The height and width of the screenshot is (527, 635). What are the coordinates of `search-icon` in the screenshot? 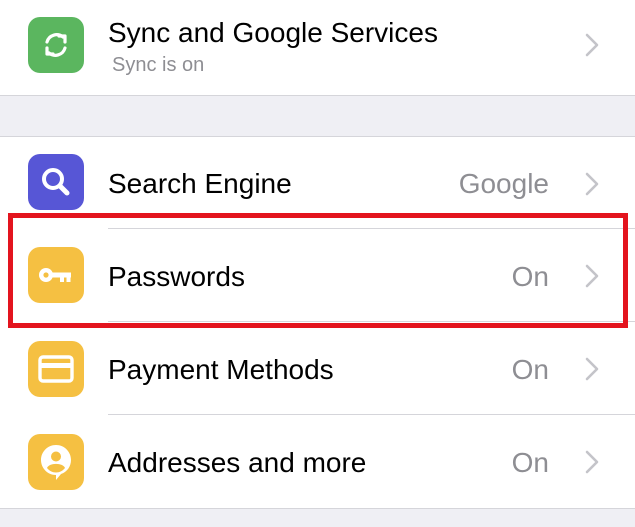 It's located at (56, 182).